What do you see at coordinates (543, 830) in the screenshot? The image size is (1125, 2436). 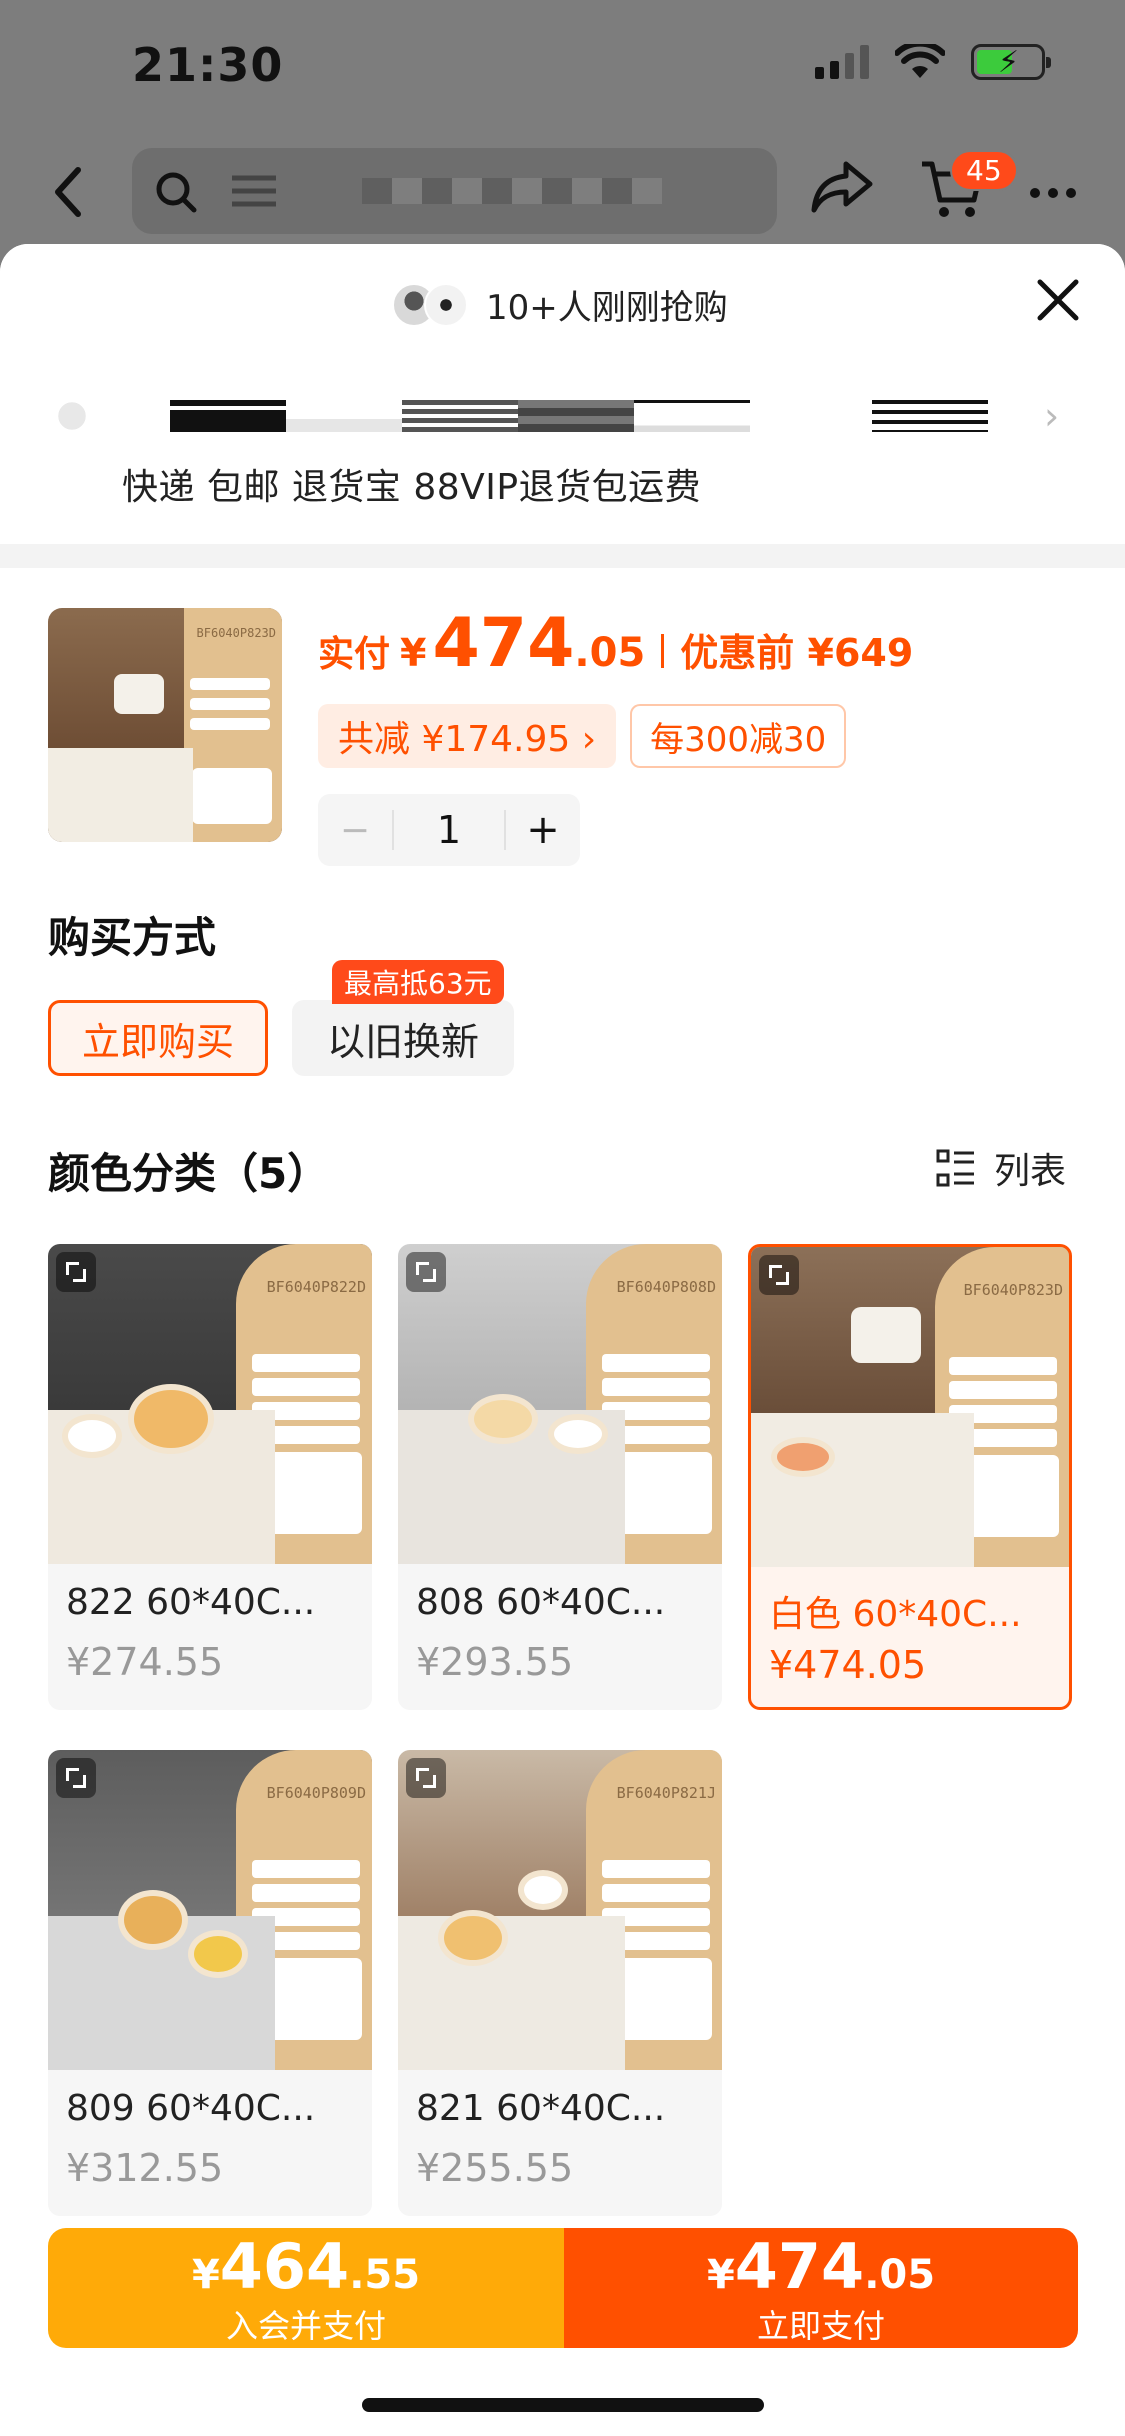 I see `increase-button: +` at bounding box center [543, 830].